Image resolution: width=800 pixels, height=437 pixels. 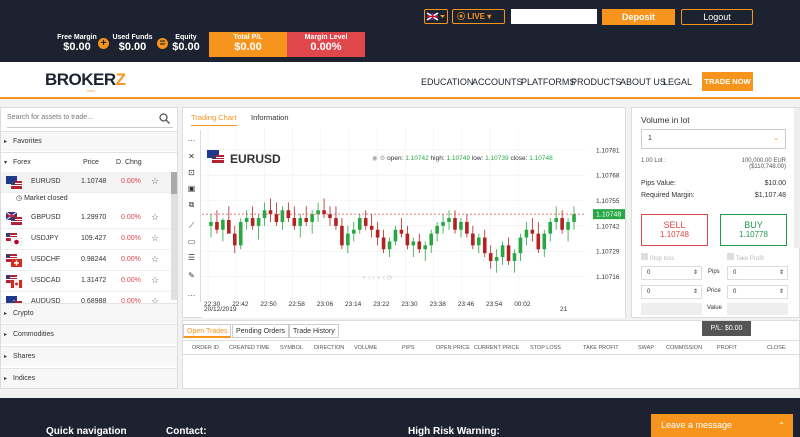 I want to click on tab-information: Information, so click(x=270, y=117).